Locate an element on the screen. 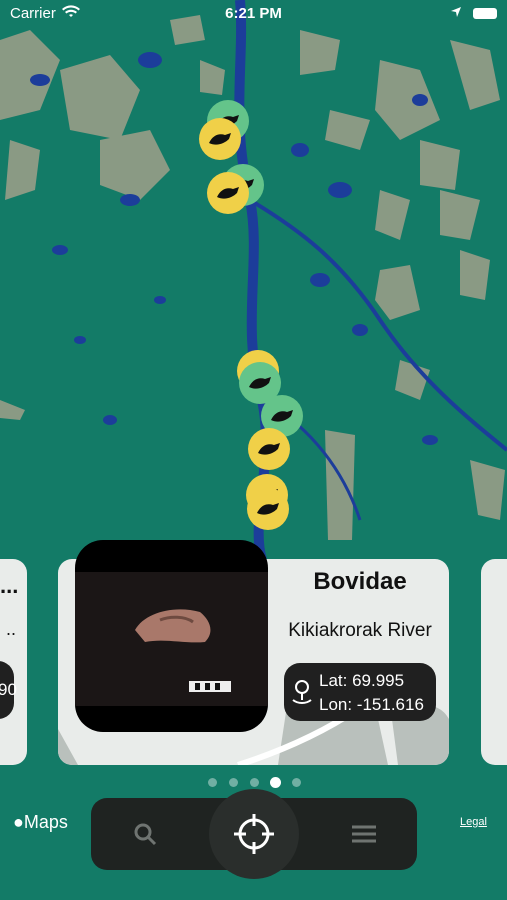  bottom-toolbar is located at coordinates (254, 834).